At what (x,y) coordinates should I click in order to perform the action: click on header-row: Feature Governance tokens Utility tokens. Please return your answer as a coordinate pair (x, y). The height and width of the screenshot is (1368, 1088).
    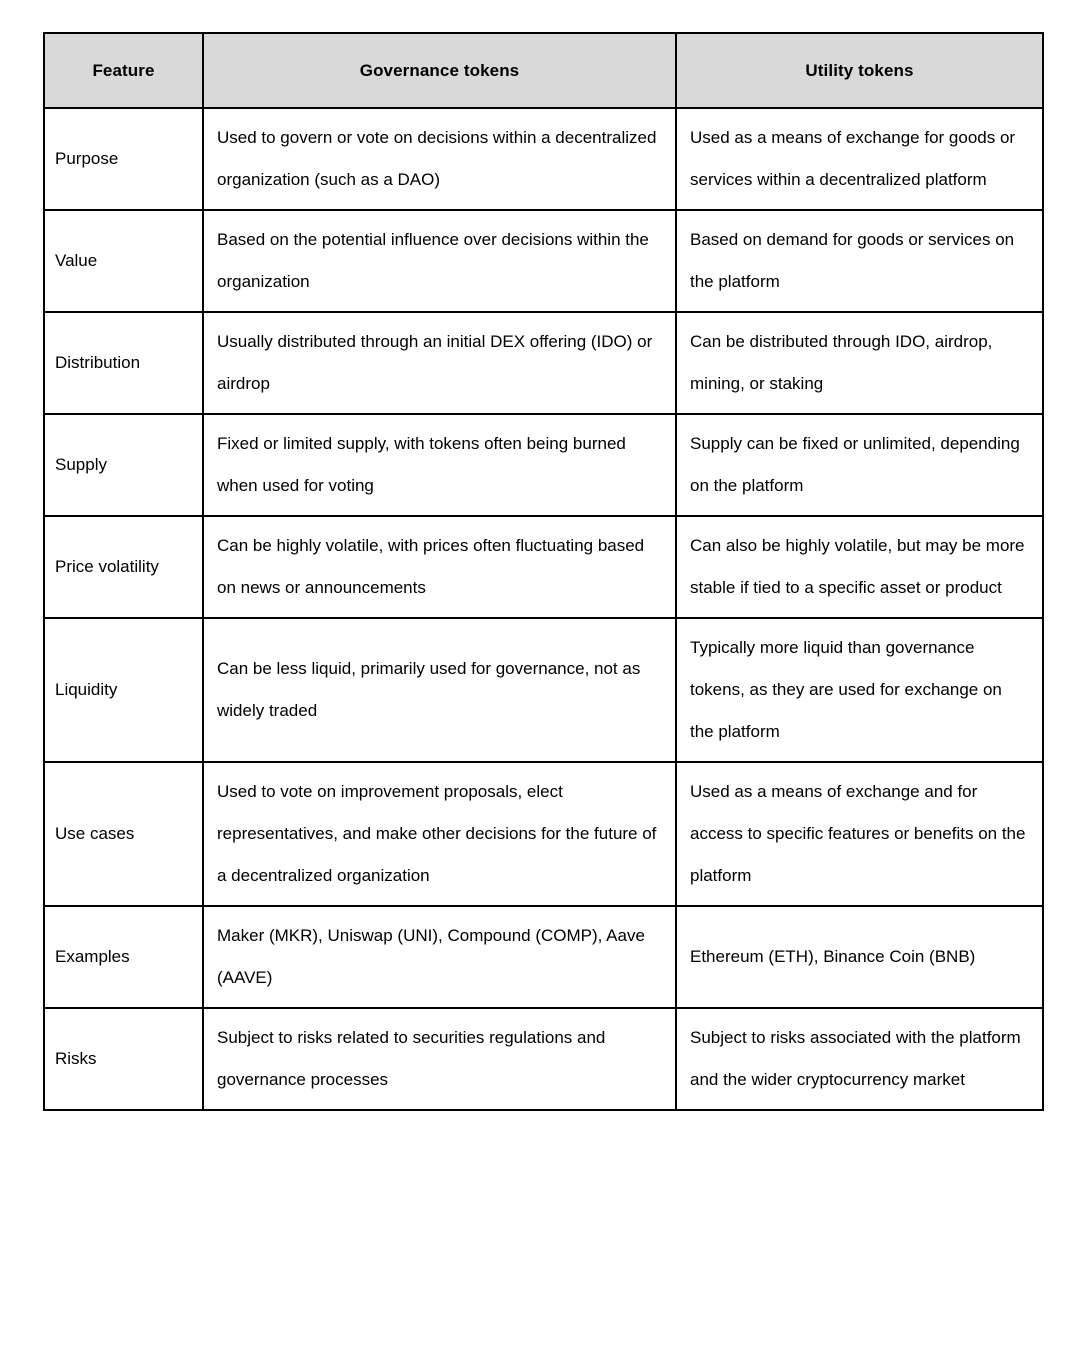
    Looking at the image, I should click on (543, 70).